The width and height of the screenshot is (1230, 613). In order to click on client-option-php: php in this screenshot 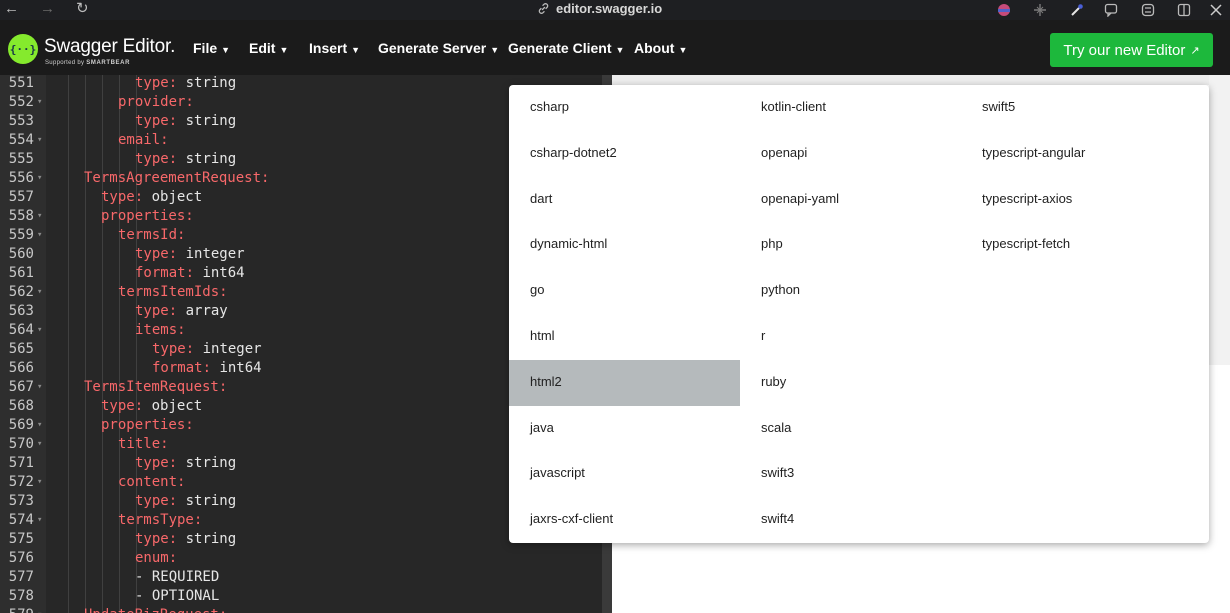, I will do `click(850, 245)`.